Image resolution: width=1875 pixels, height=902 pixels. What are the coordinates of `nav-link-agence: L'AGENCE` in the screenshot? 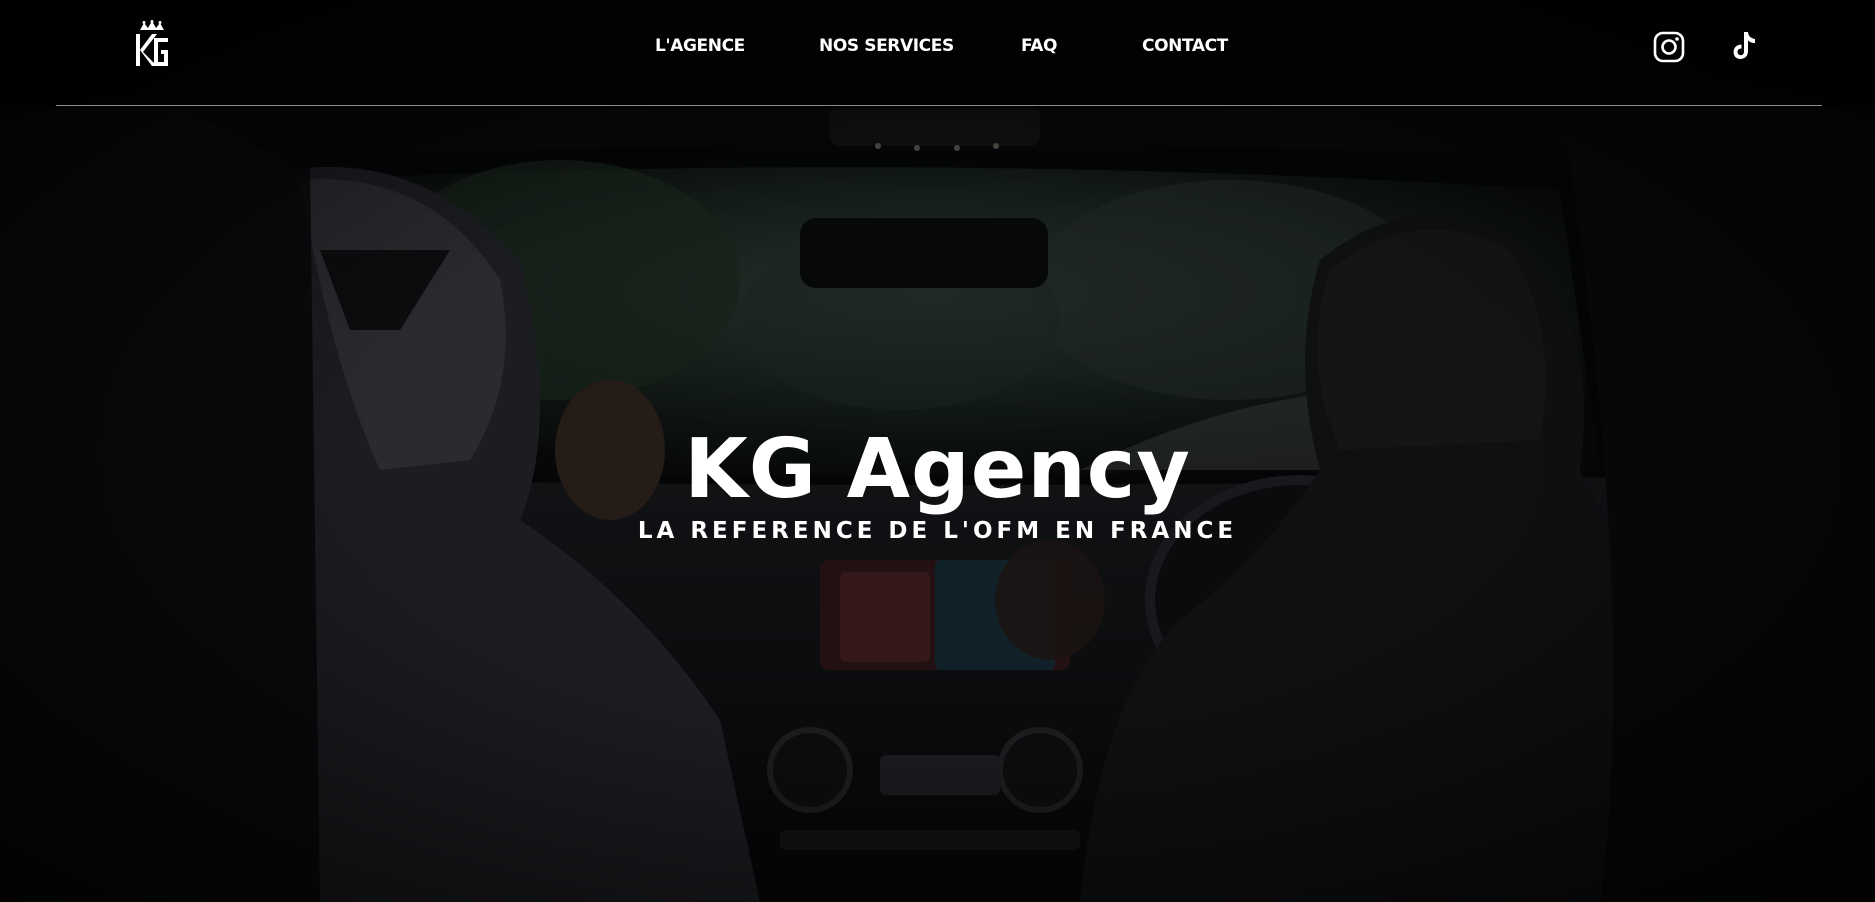 It's located at (700, 46).